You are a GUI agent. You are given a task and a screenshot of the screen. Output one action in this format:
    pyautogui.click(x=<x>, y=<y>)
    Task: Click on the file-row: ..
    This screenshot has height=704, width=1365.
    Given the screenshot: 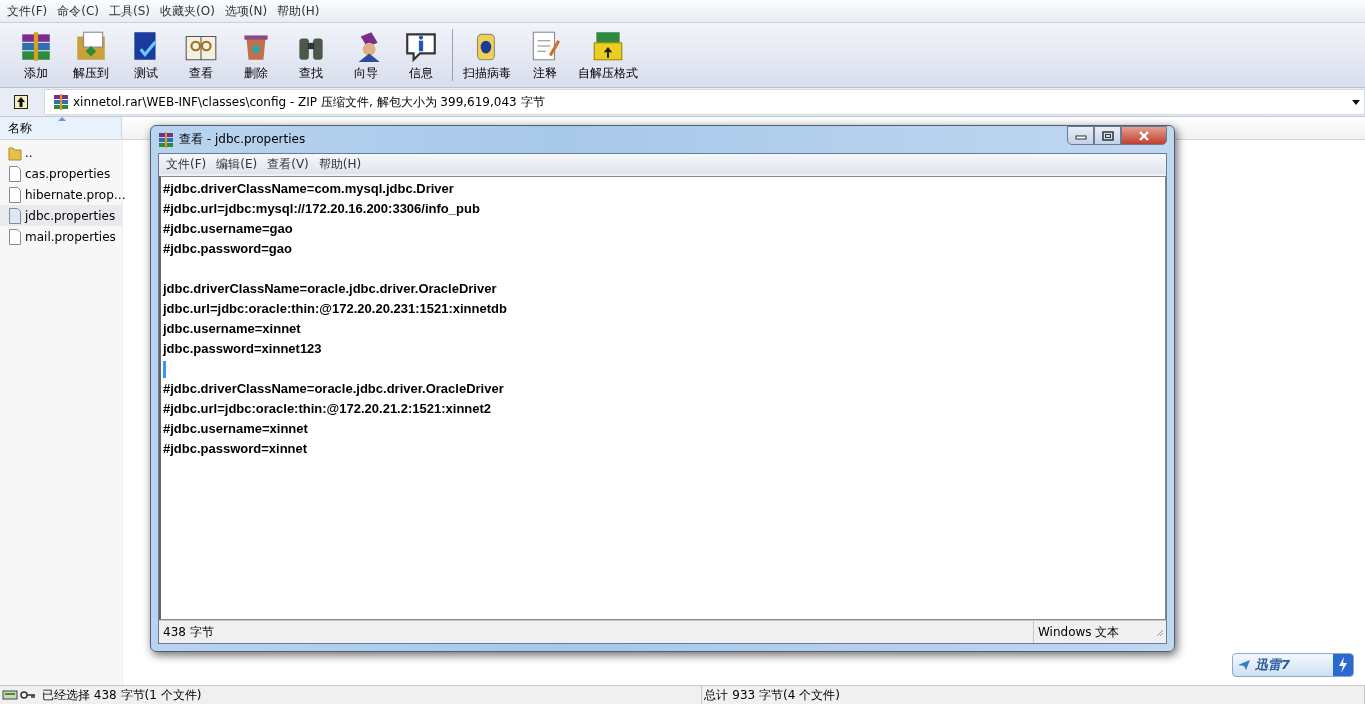 What is the action you would take?
    pyautogui.click(x=61, y=152)
    